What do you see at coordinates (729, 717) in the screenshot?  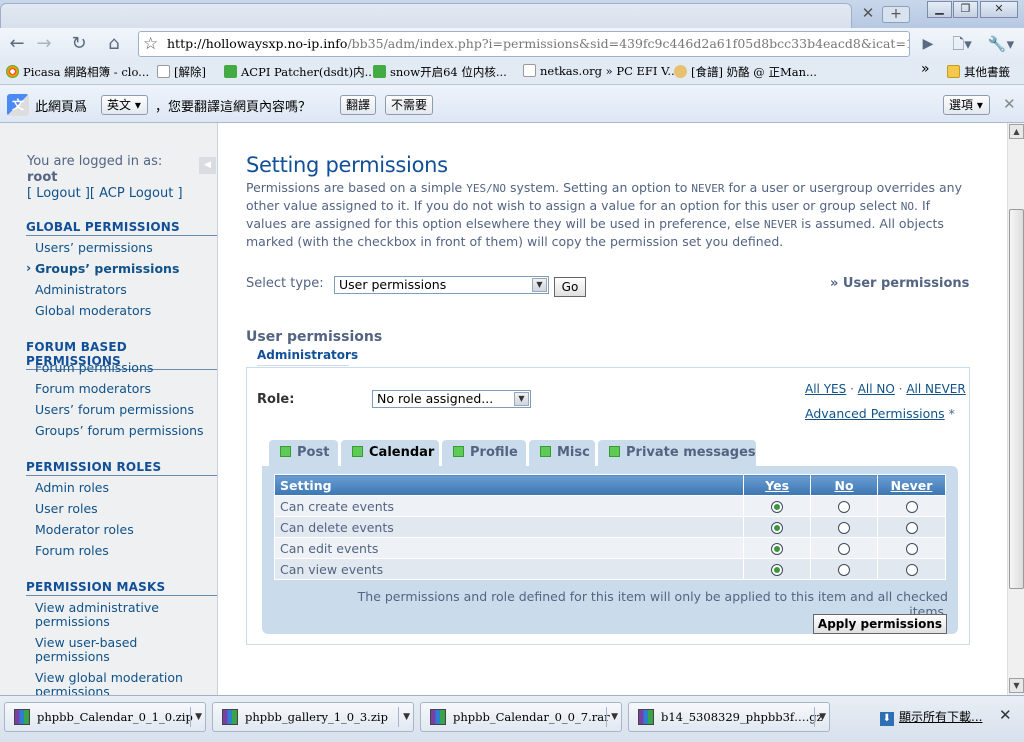 I see `download-item: b14_5308329_phpbb3f….gz ▼` at bounding box center [729, 717].